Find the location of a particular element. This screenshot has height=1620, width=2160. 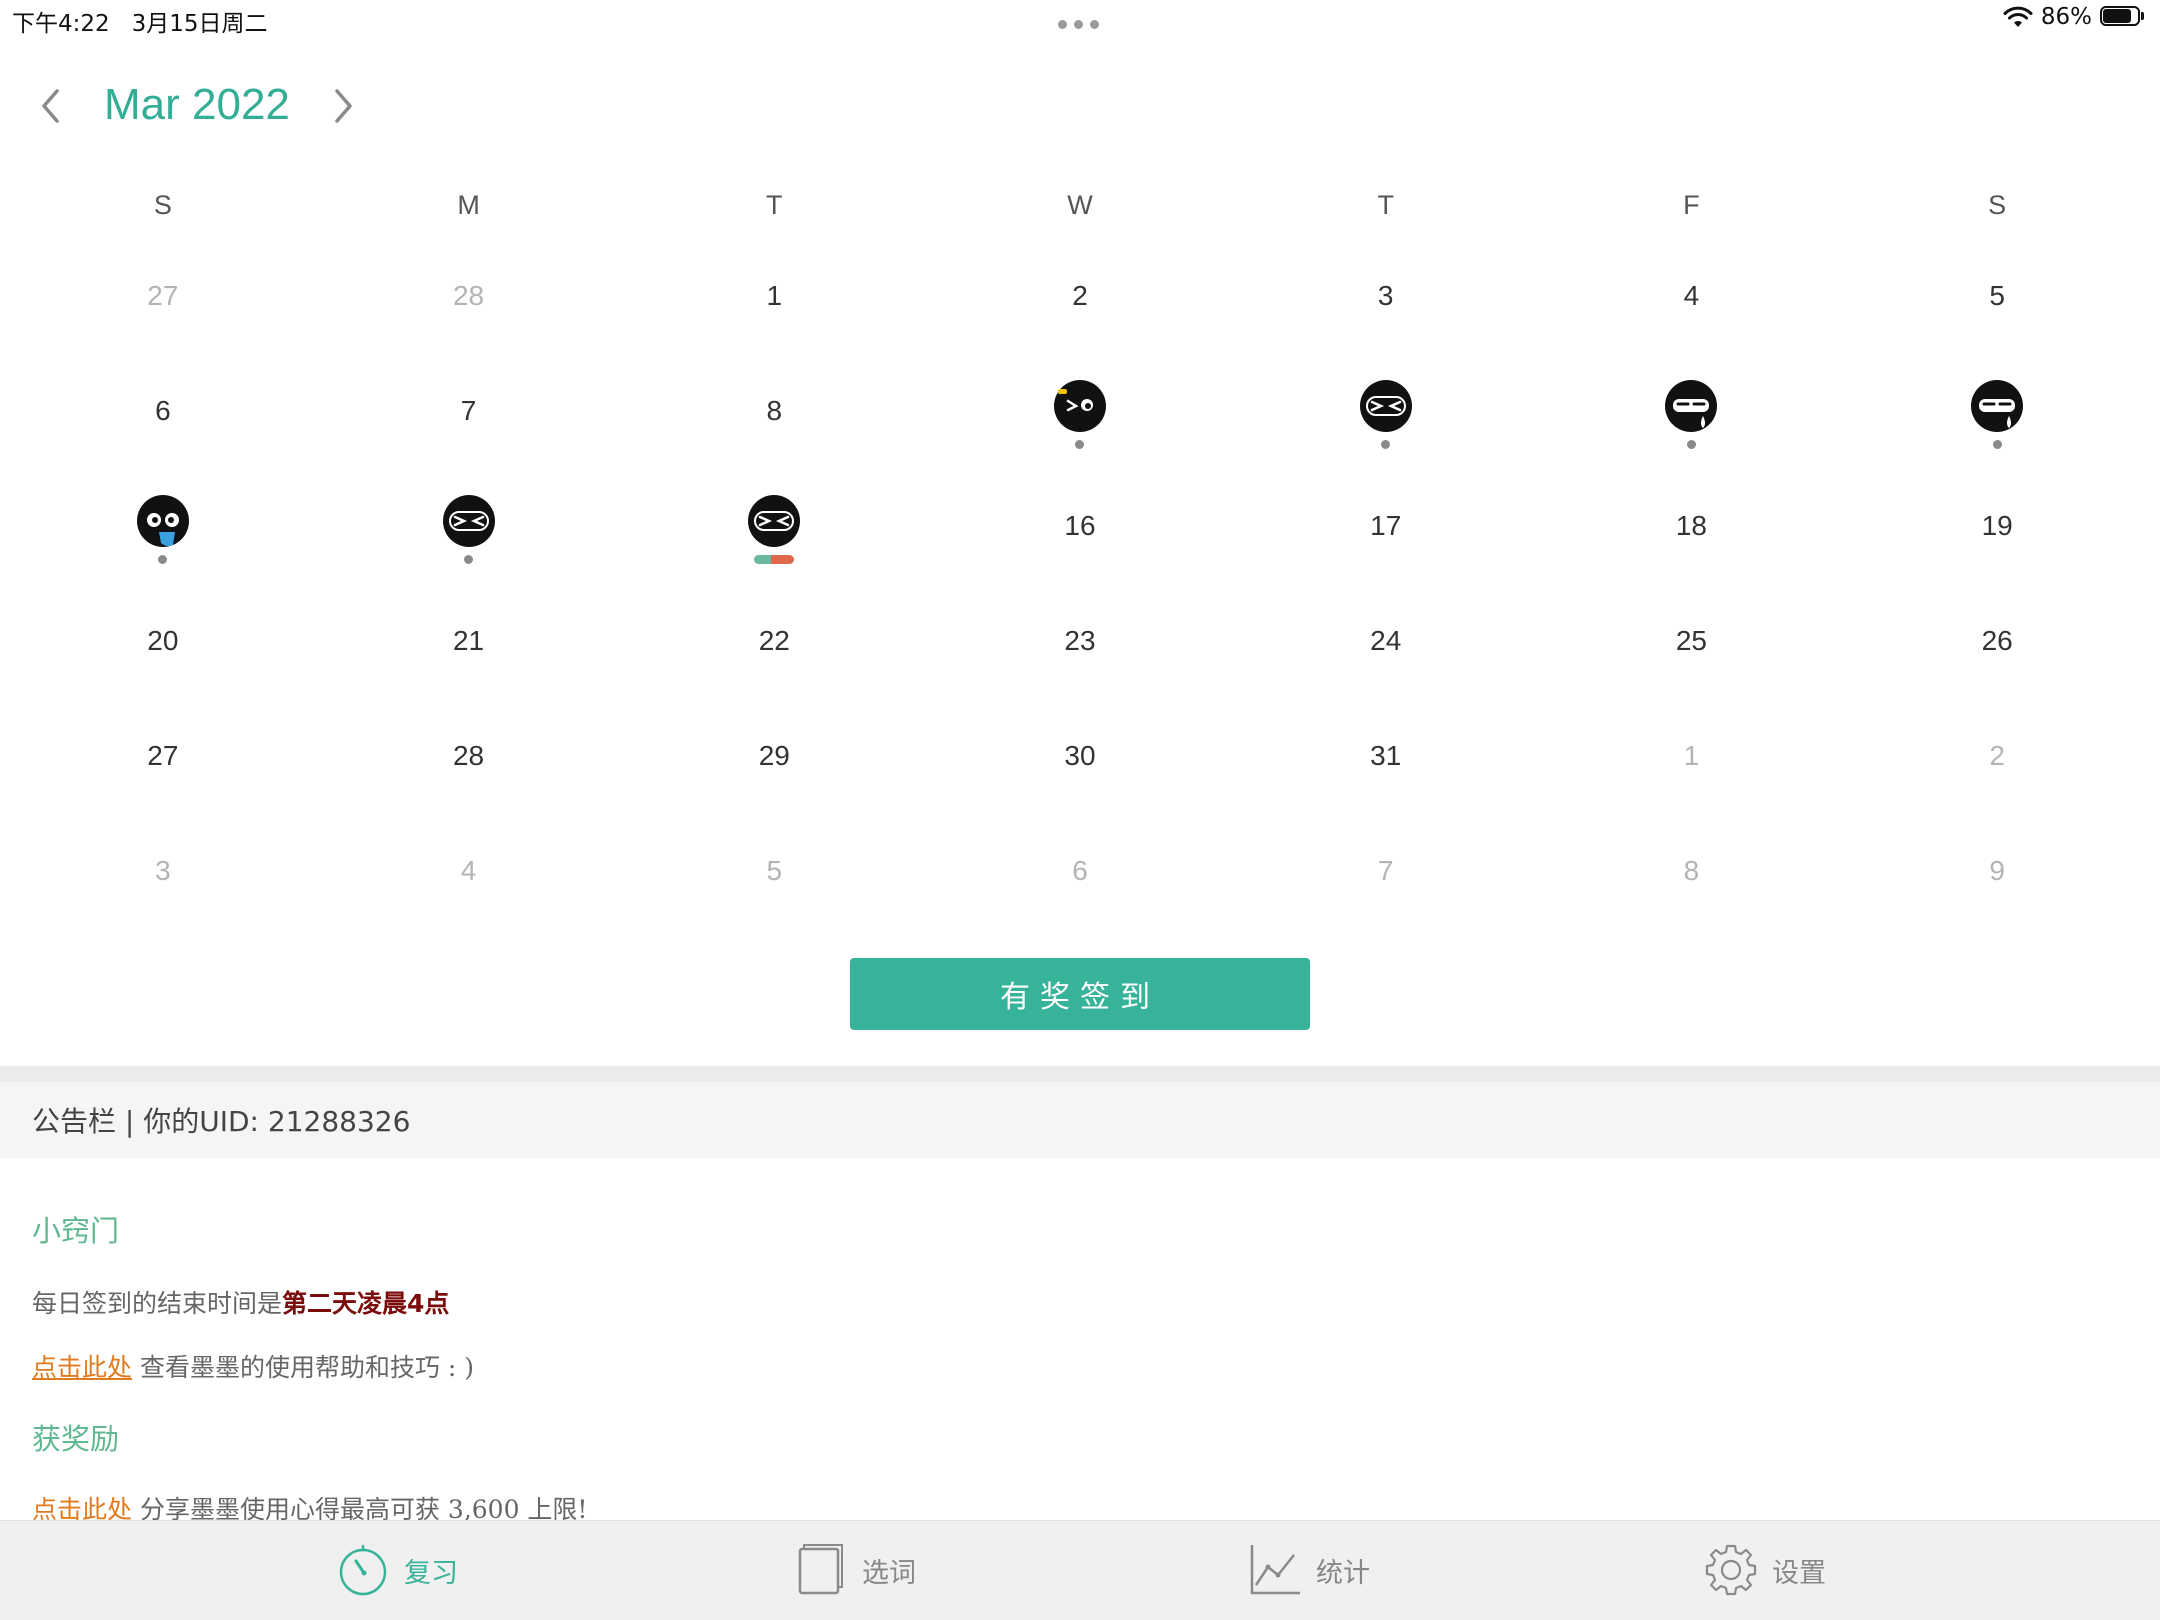

checkin-button: 有奖签到 is located at coordinates (1080, 994).